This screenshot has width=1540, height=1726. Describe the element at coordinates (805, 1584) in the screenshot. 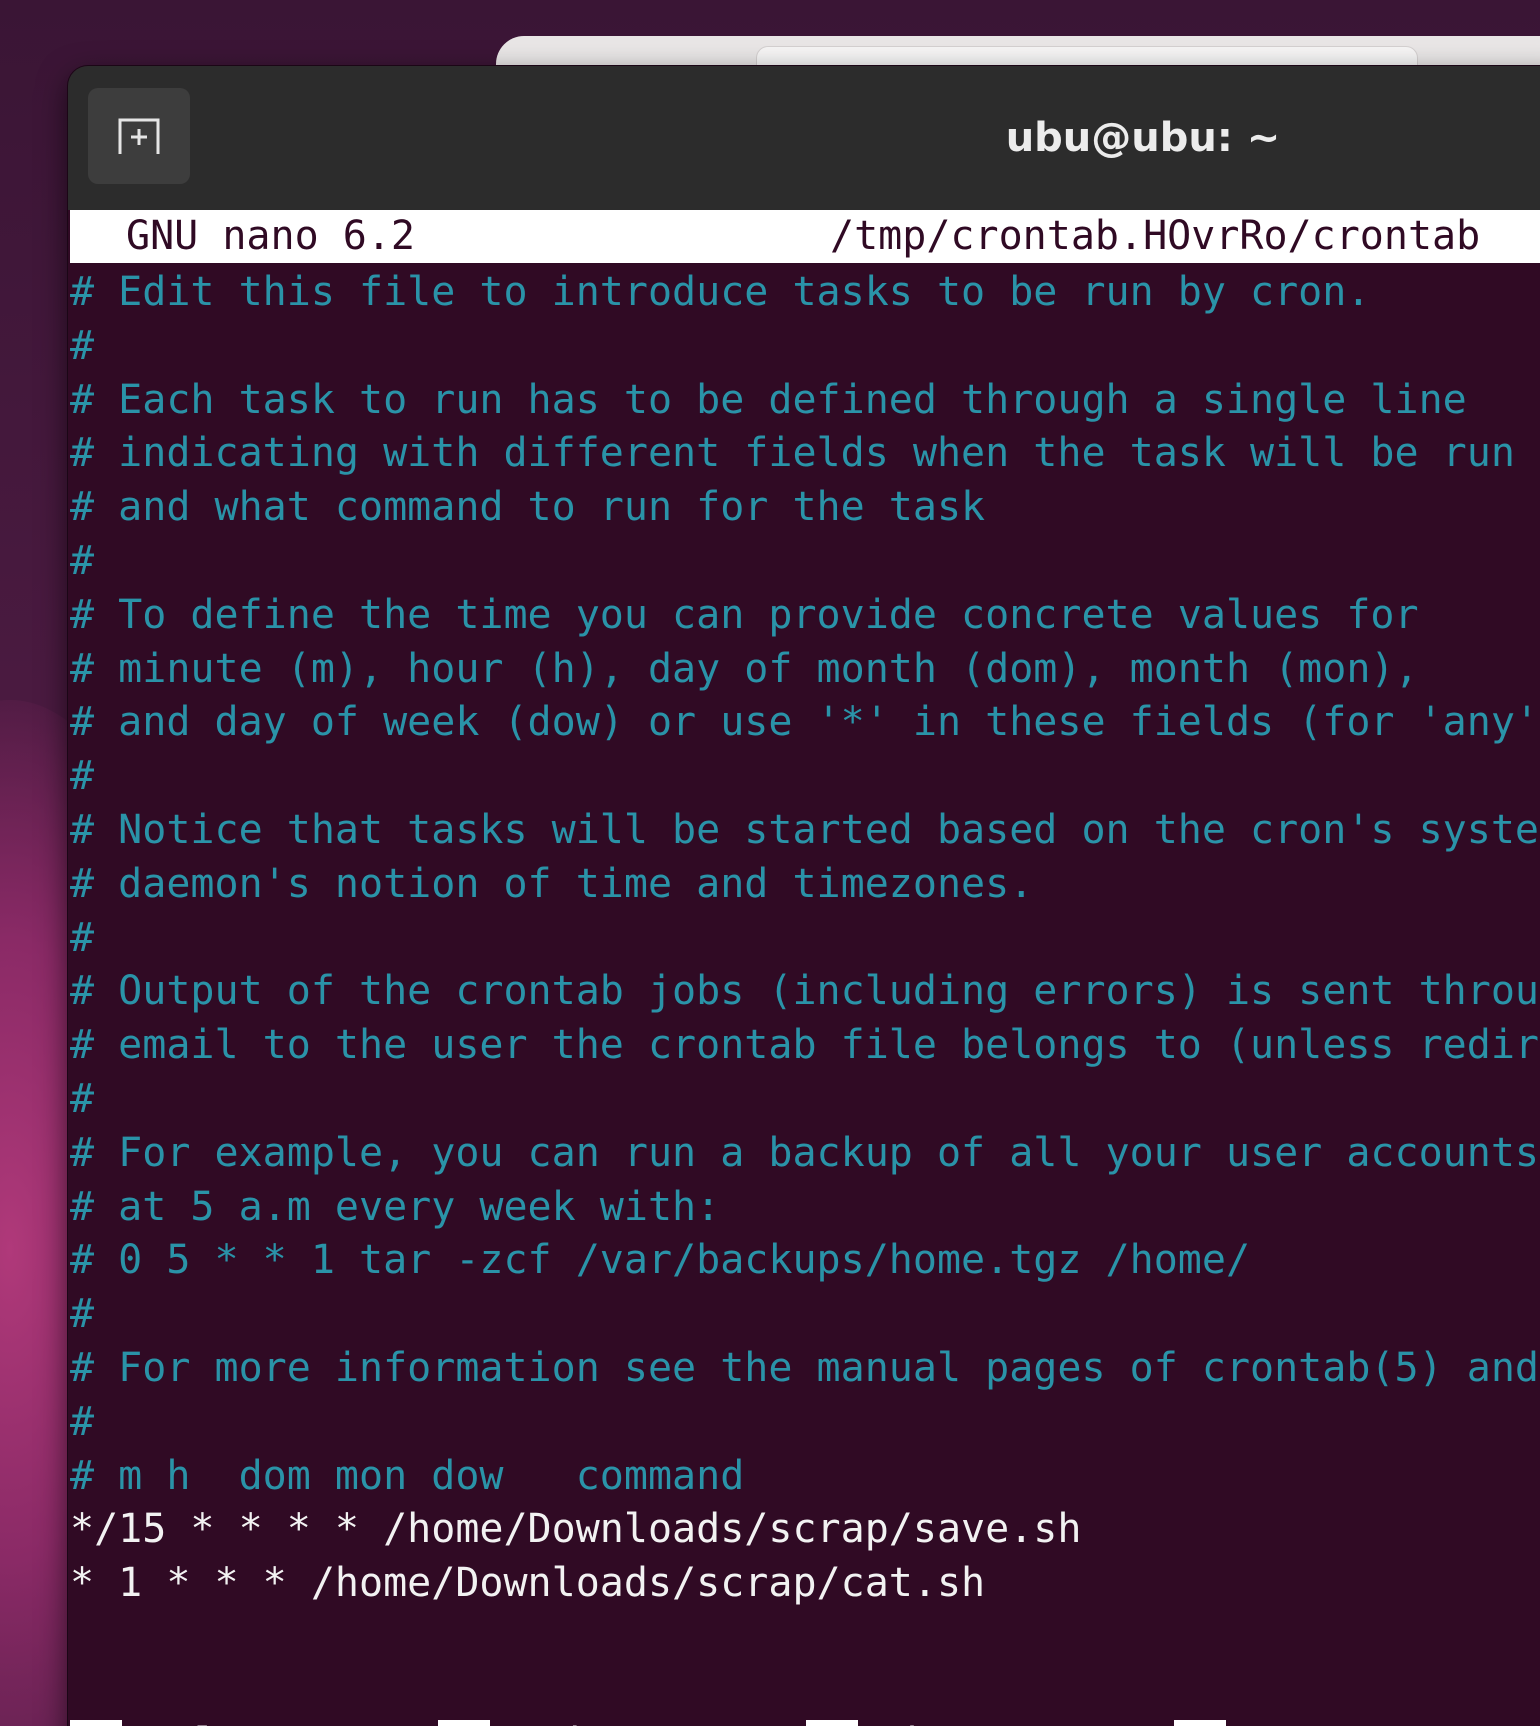

I see `editor-line: * 1 * * * /home/Downloads/scrap/cat.sh` at that location.